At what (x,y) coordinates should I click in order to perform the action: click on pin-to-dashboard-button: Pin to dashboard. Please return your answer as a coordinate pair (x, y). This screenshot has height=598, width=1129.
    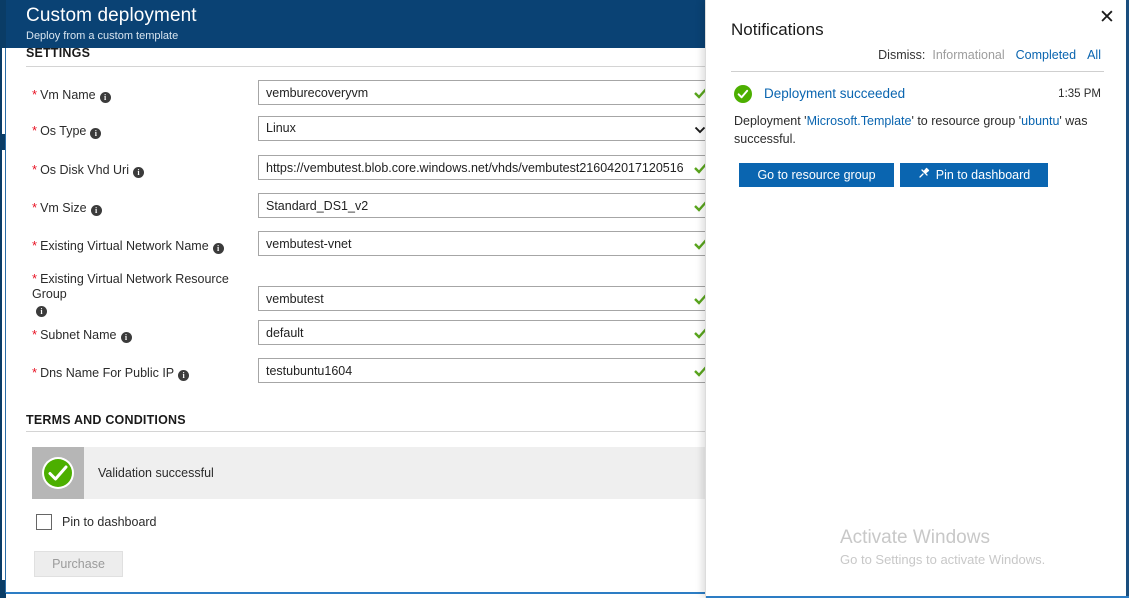
    Looking at the image, I should click on (974, 175).